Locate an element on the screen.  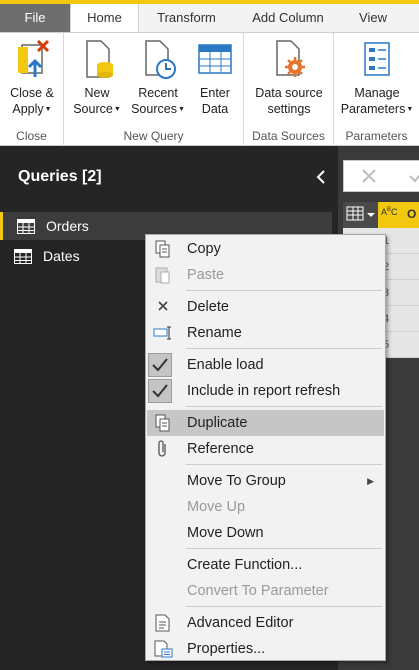
menu-item-convert-parameter: Convert To Parameter is located at coordinates (265, 591).